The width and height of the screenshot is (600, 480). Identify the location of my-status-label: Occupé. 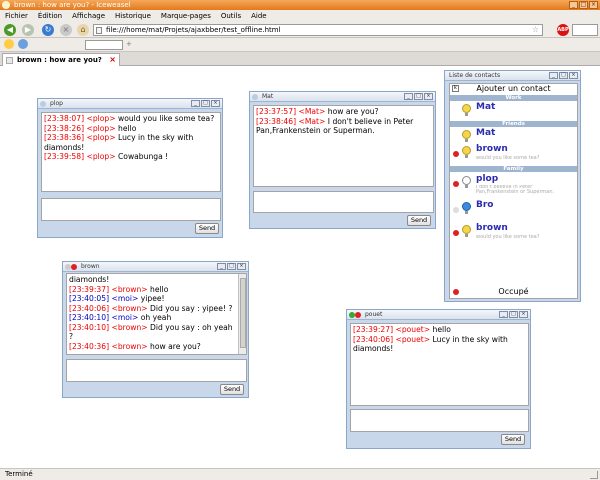
(513, 291).